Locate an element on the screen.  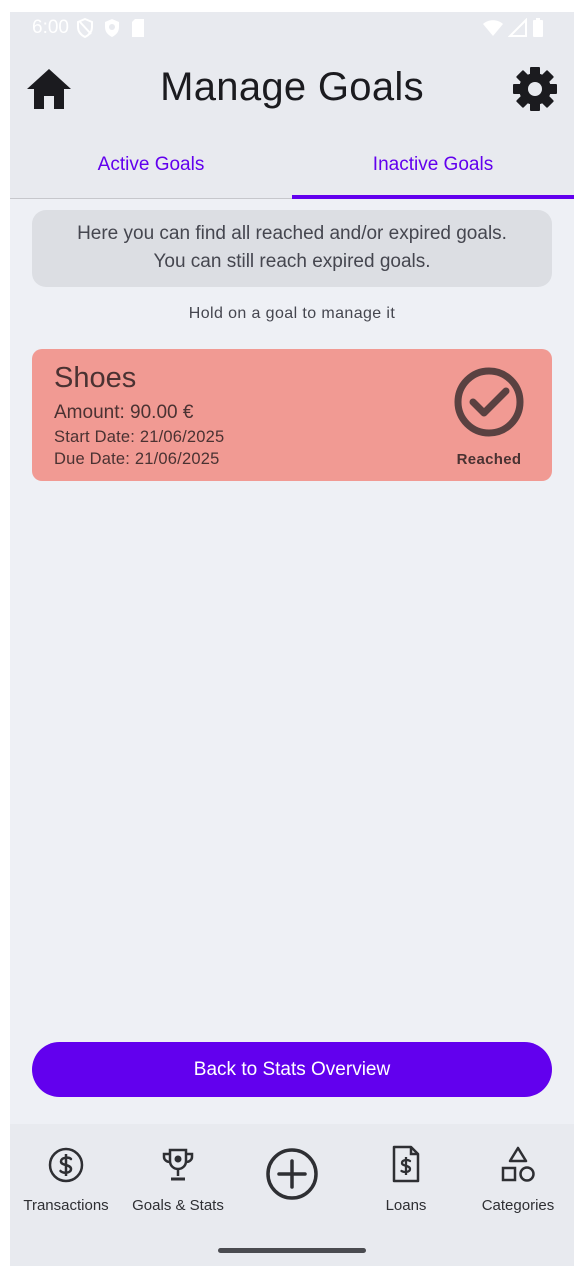
signal-icon is located at coordinates (517, 30).